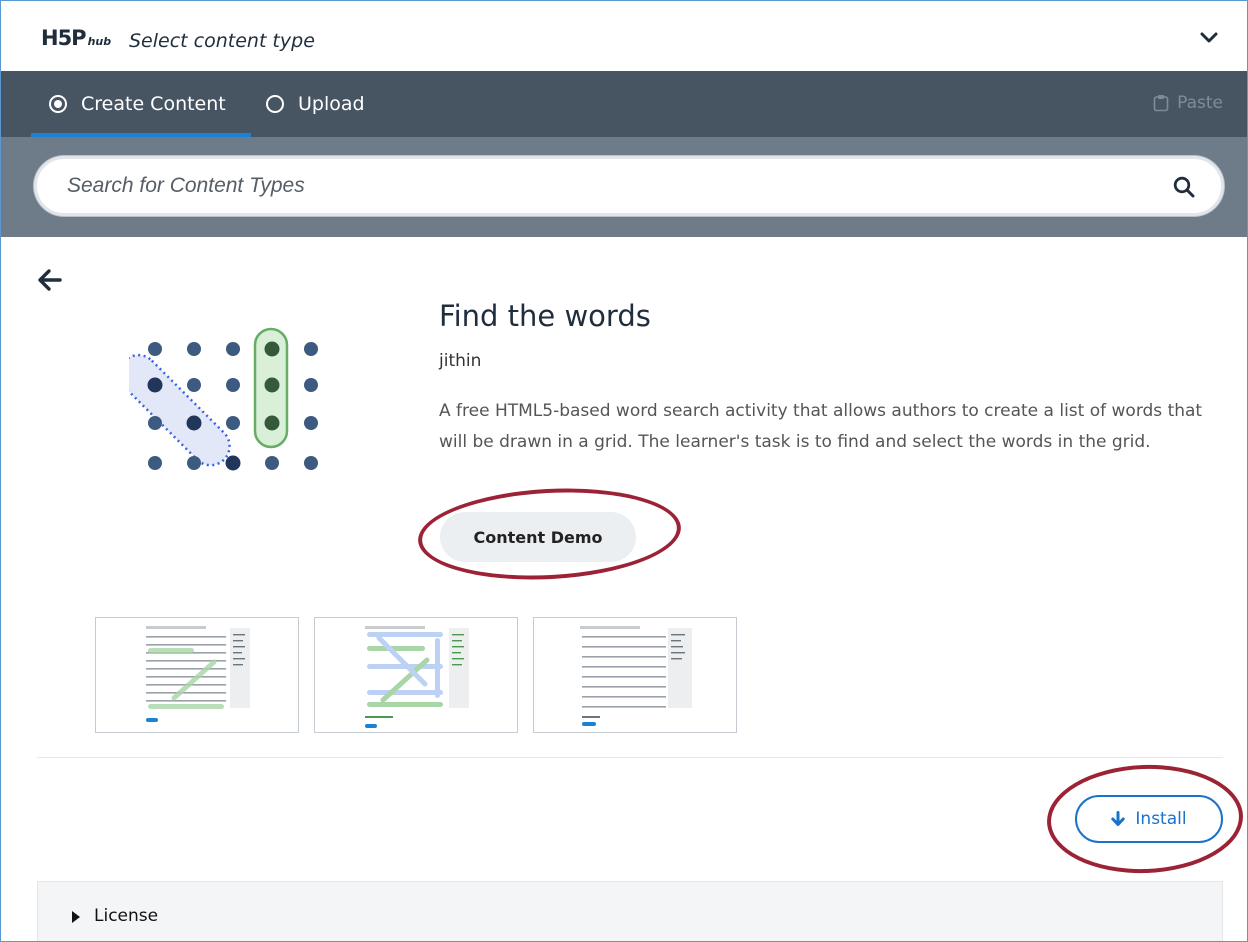  What do you see at coordinates (630, 757) in the screenshot?
I see `section-divider` at bounding box center [630, 757].